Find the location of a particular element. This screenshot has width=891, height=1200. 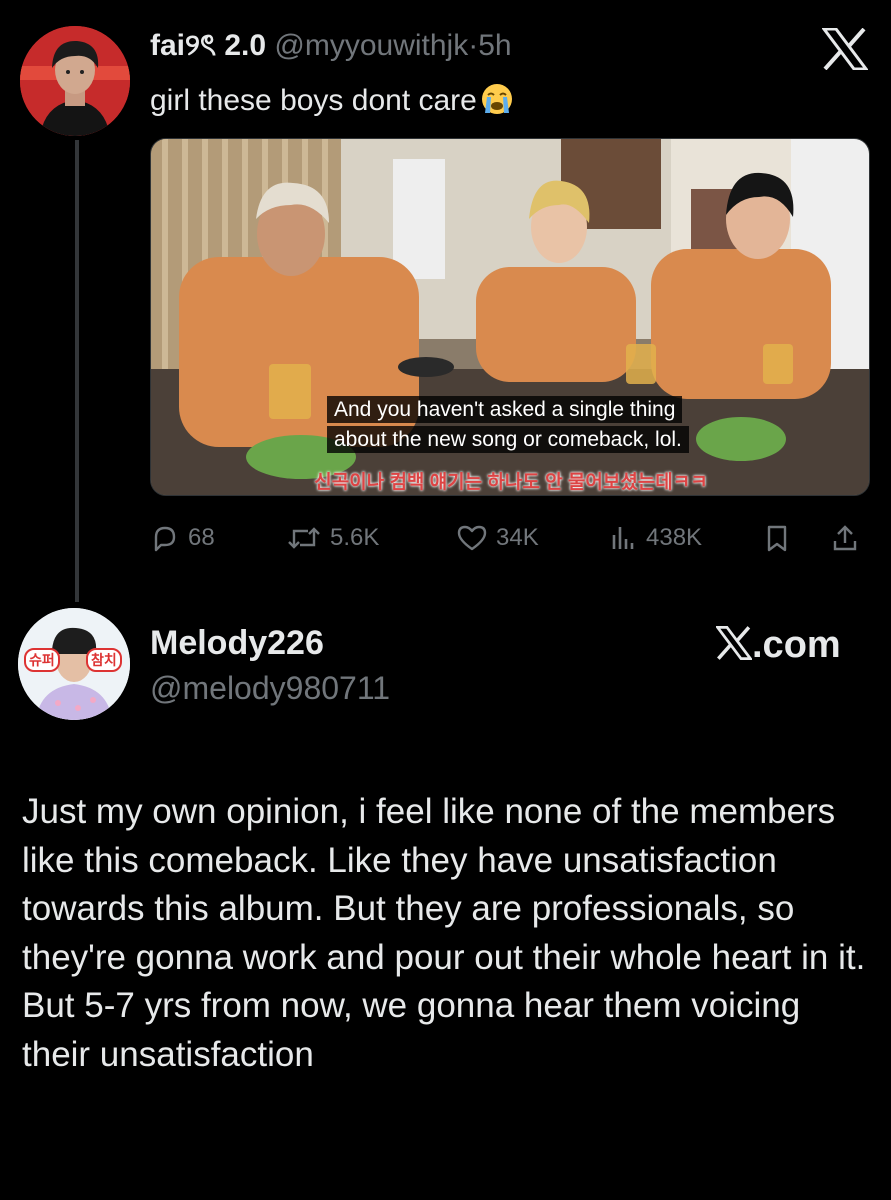

loudly-crying-face-icon is located at coordinates (497, 102).